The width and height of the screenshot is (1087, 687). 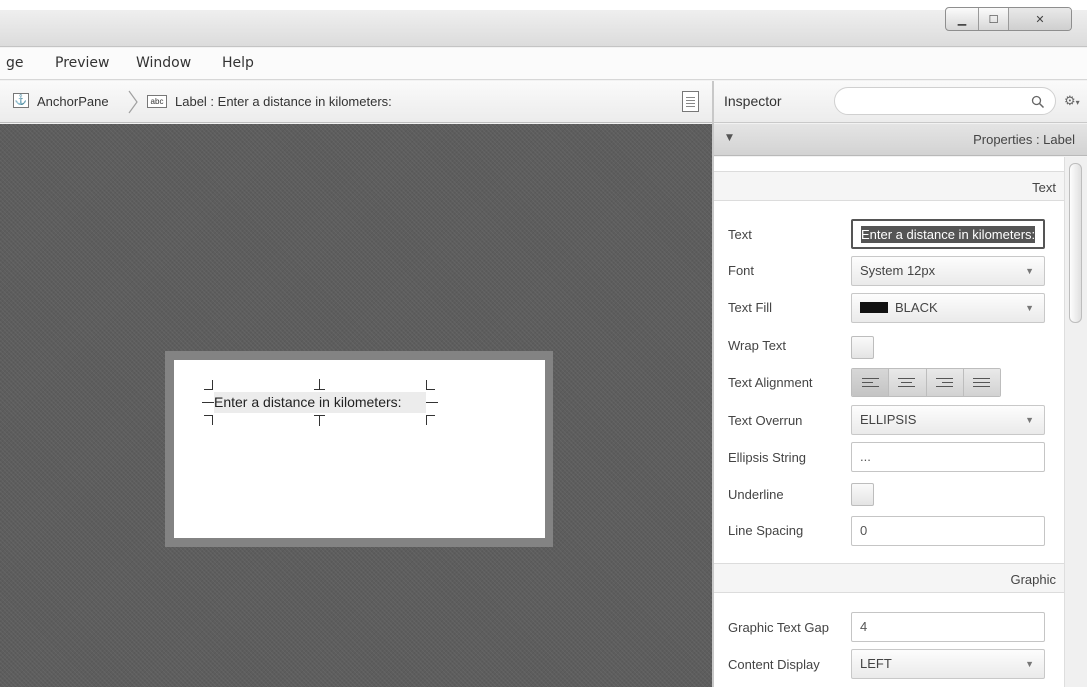 What do you see at coordinates (945, 101) in the screenshot?
I see `search-input` at bounding box center [945, 101].